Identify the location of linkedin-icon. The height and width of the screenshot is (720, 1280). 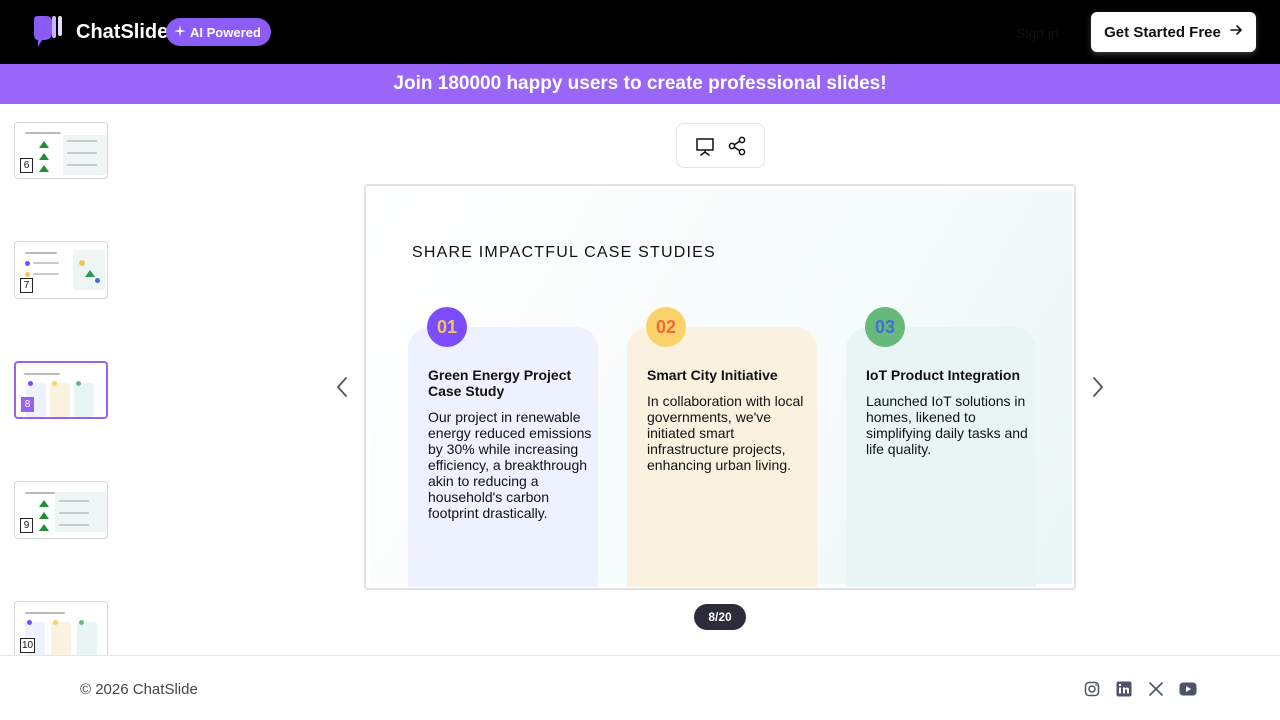
(1124, 689).